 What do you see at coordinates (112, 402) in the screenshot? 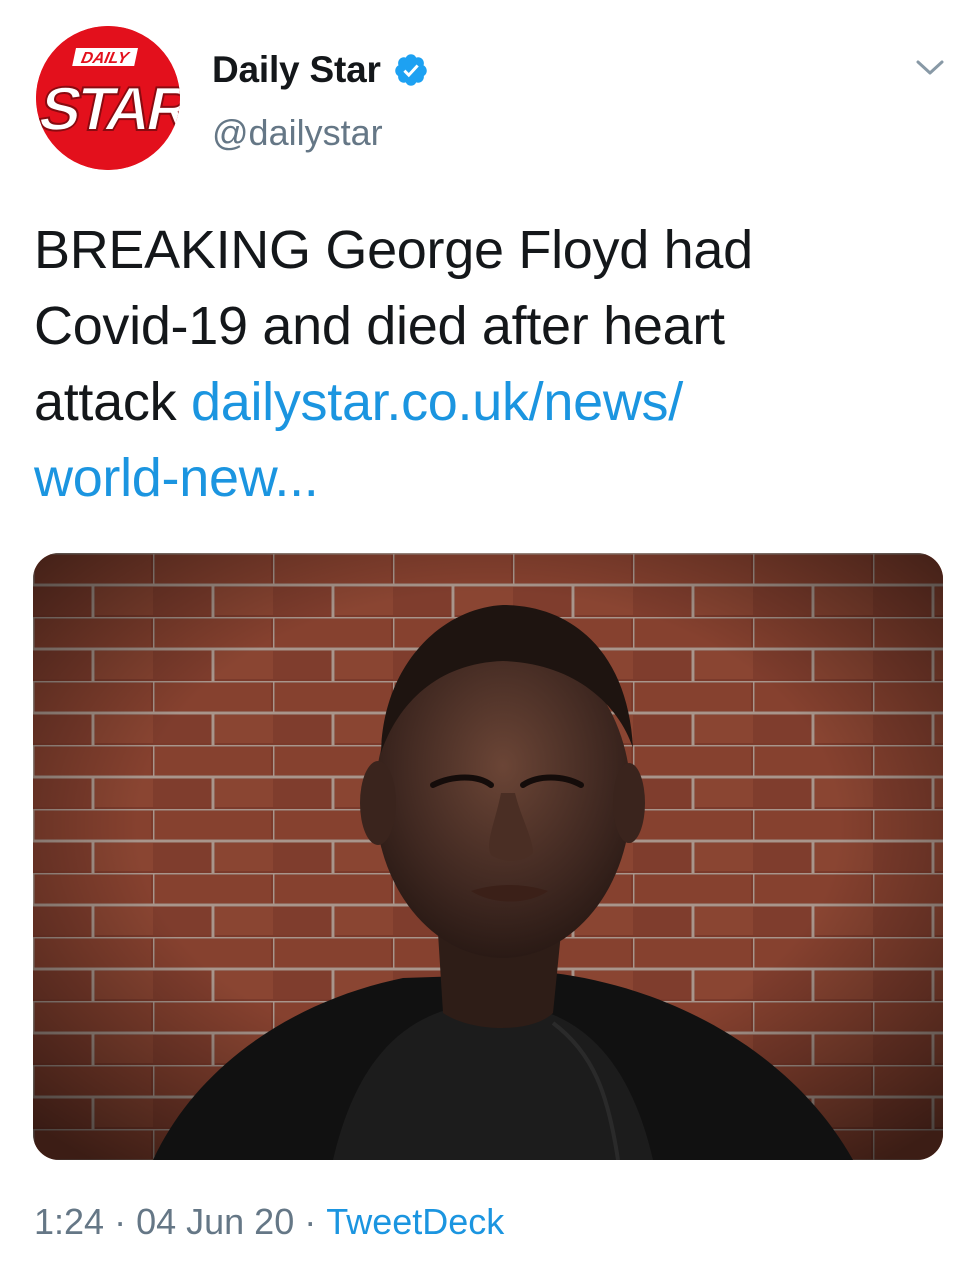
I see `tweet-text-segment: attack` at bounding box center [112, 402].